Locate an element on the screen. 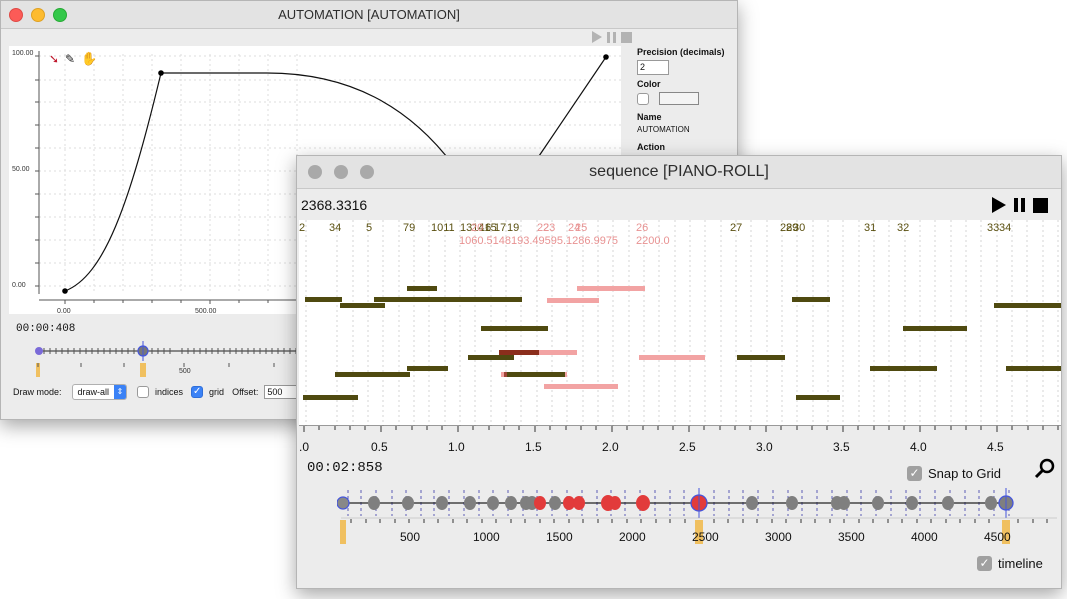 The image size is (1067, 599). pink-note-value-end: 2200.0 is located at coordinates (653, 241).